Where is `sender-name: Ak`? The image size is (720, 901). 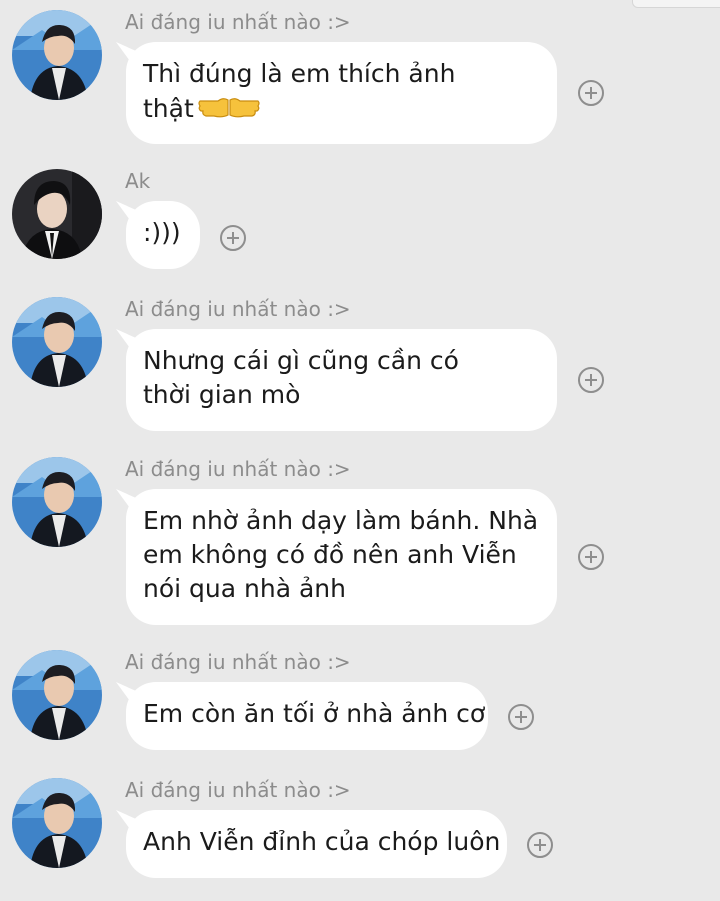
sender-name: Ak is located at coordinates (138, 181).